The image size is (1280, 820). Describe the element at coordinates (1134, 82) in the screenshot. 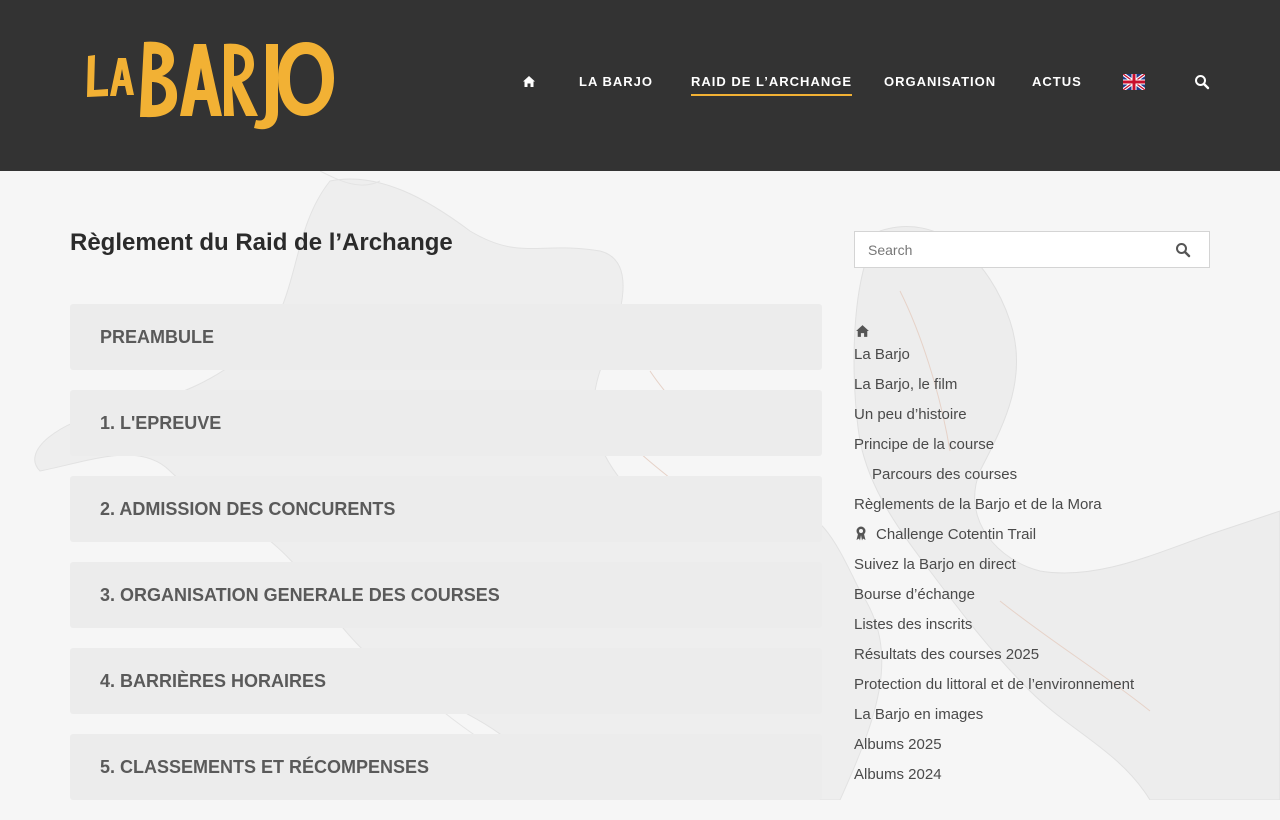

I see `uk-flag-icon` at that location.